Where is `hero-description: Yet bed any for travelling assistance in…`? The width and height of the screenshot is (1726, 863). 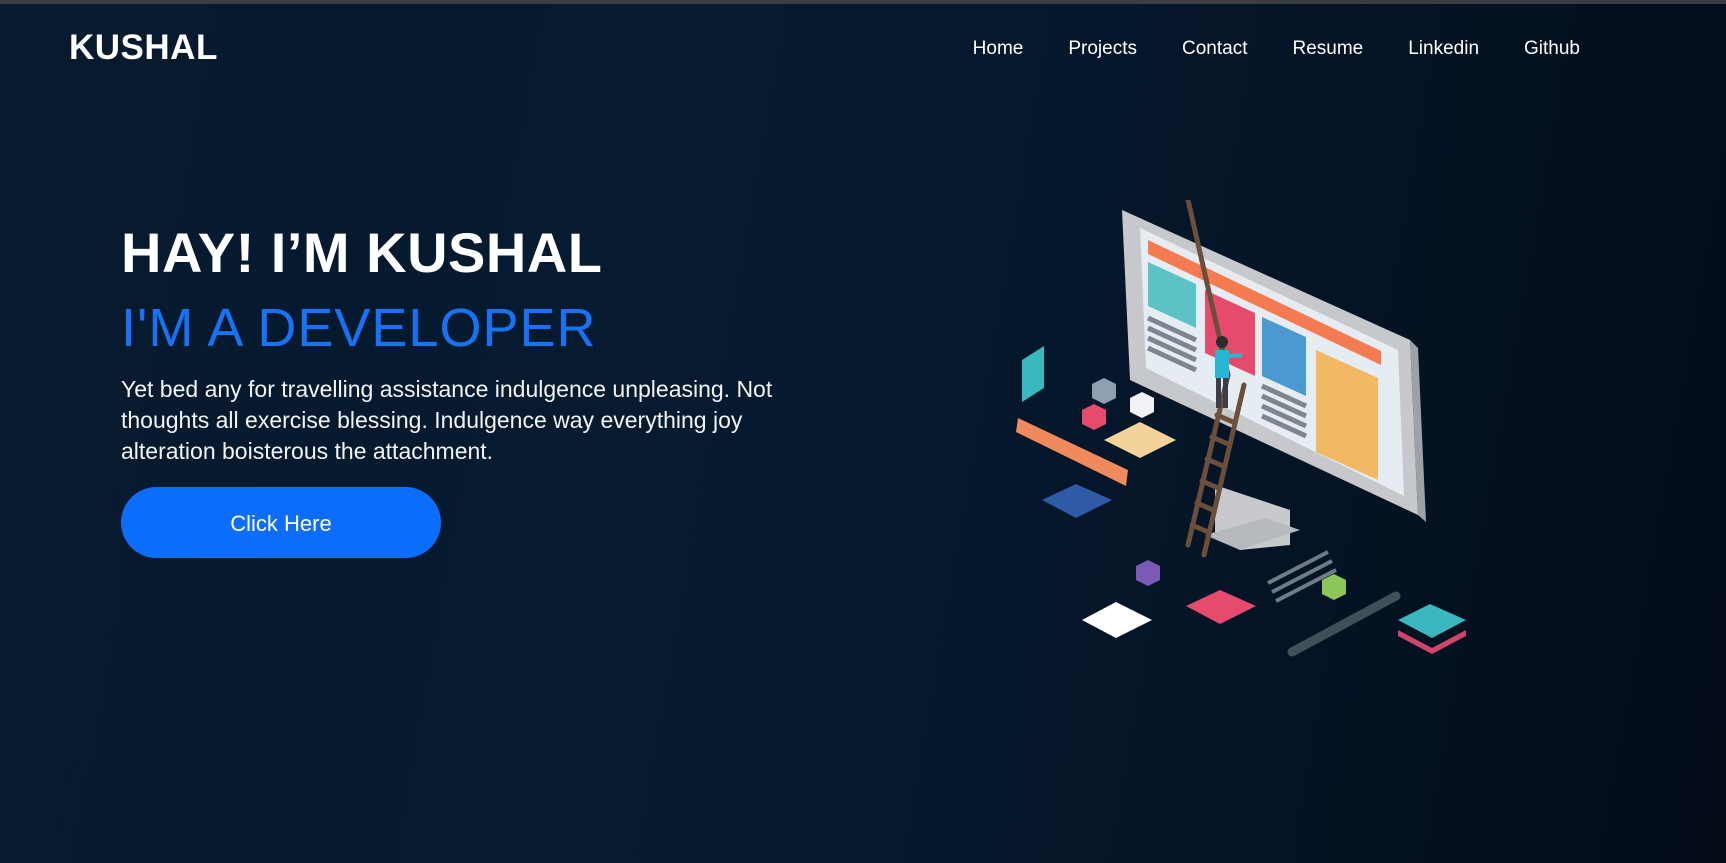 hero-description: Yet bed any for travelling assistance in… is located at coordinates (447, 420).